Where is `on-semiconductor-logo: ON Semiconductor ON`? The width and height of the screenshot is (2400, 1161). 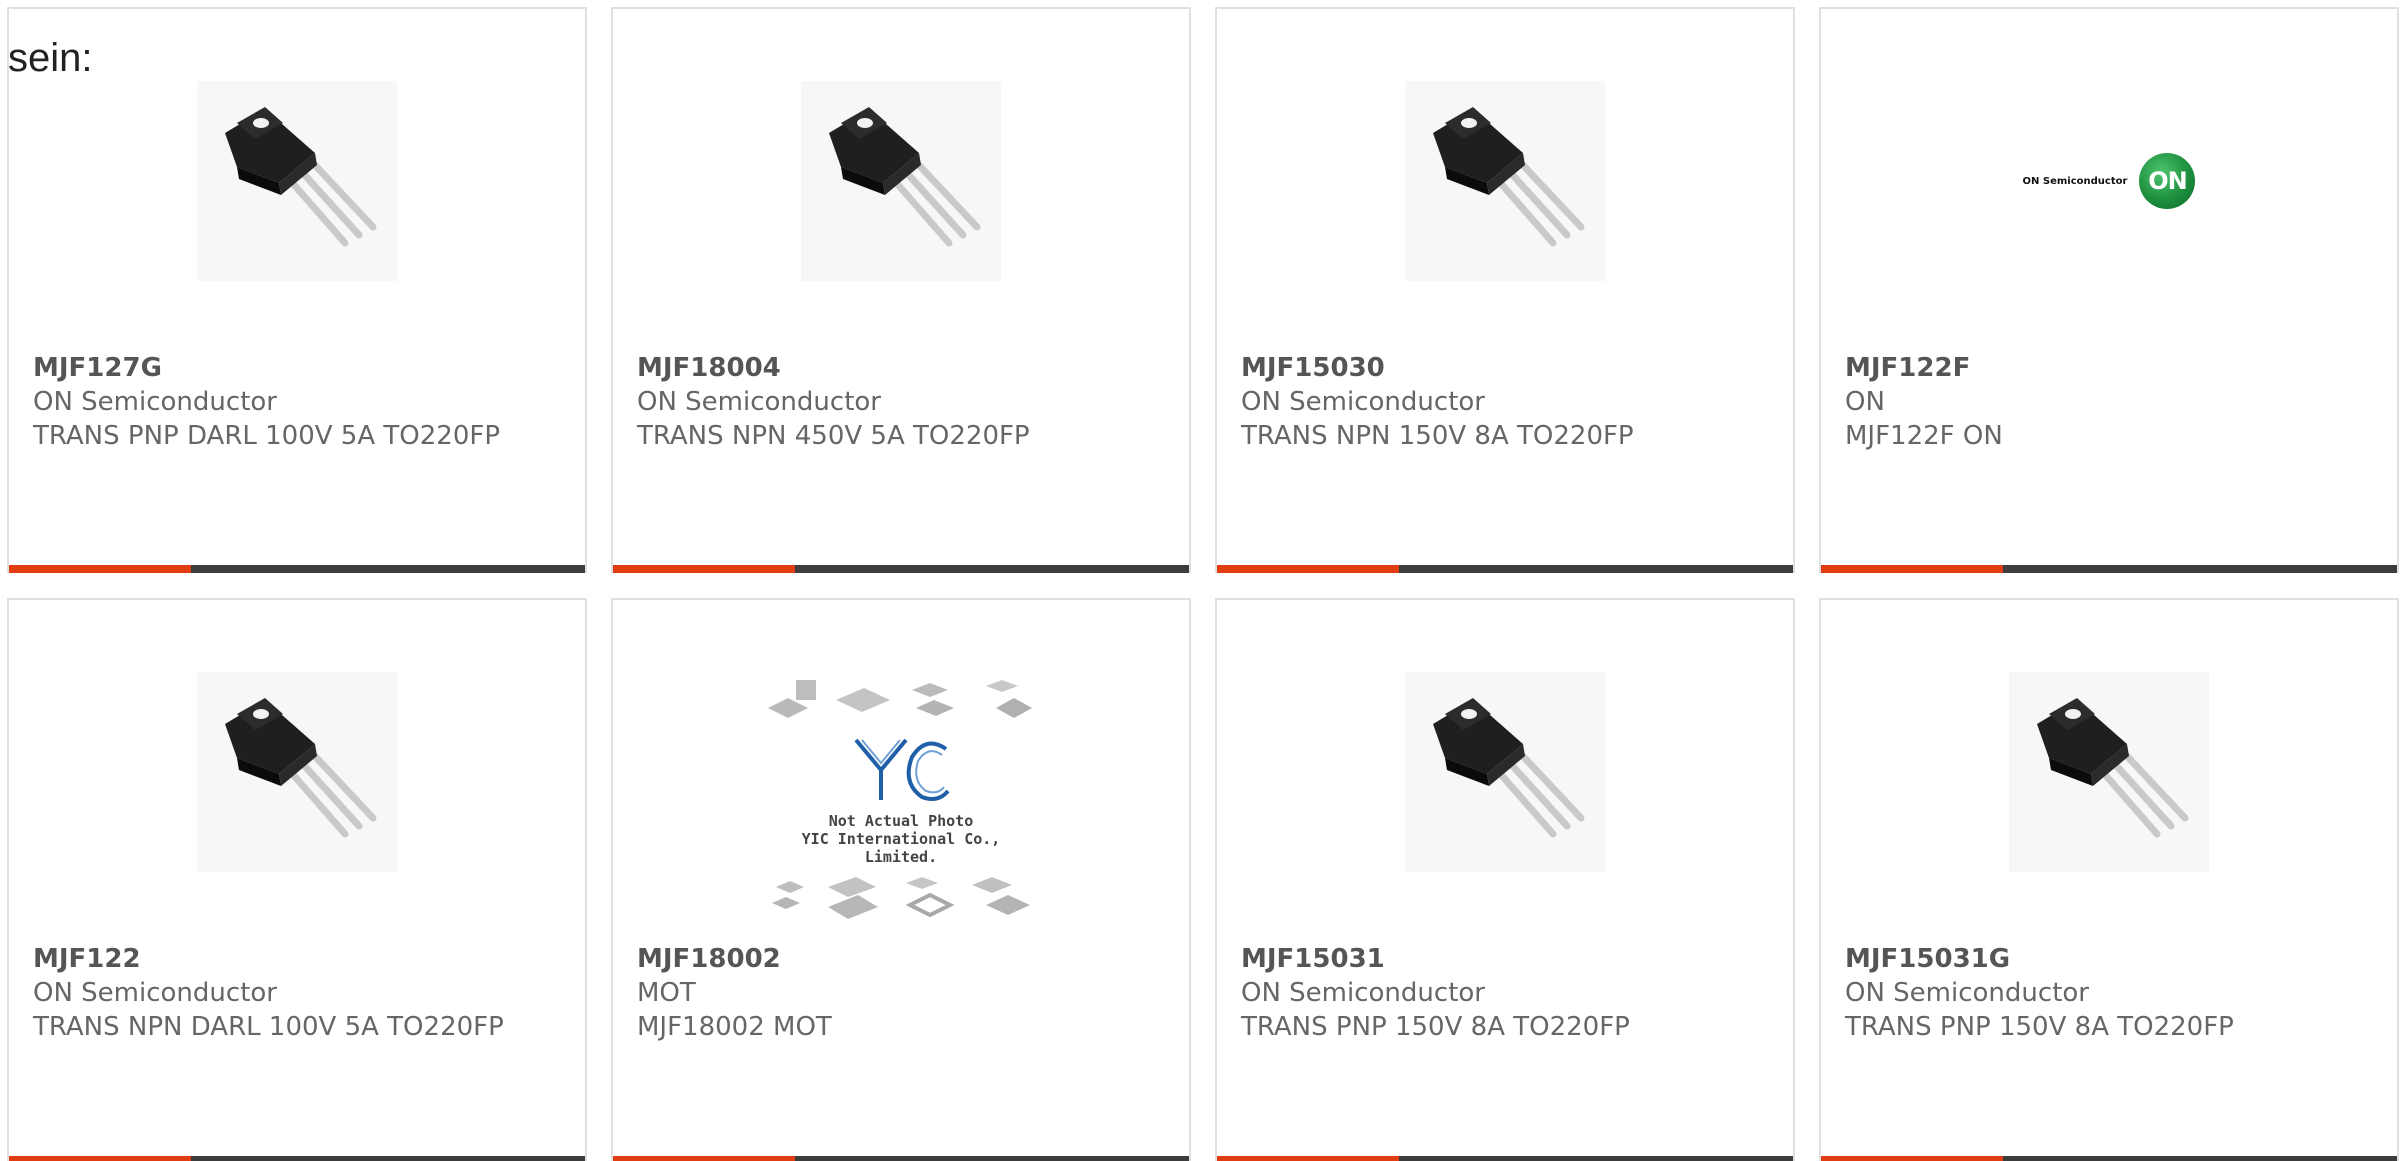
on-semiconductor-logo: ON Semiconductor ON is located at coordinates (2109, 181).